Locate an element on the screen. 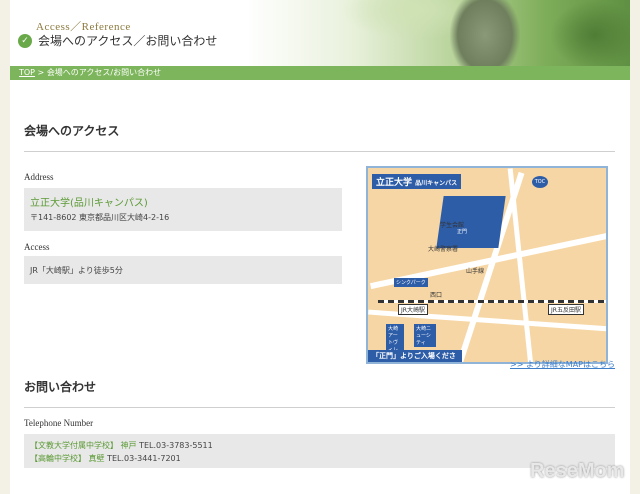 The height and width of the screenshot is (494, 640). breadcrumb-top-link: TOP is located at coordinates (27, 72).